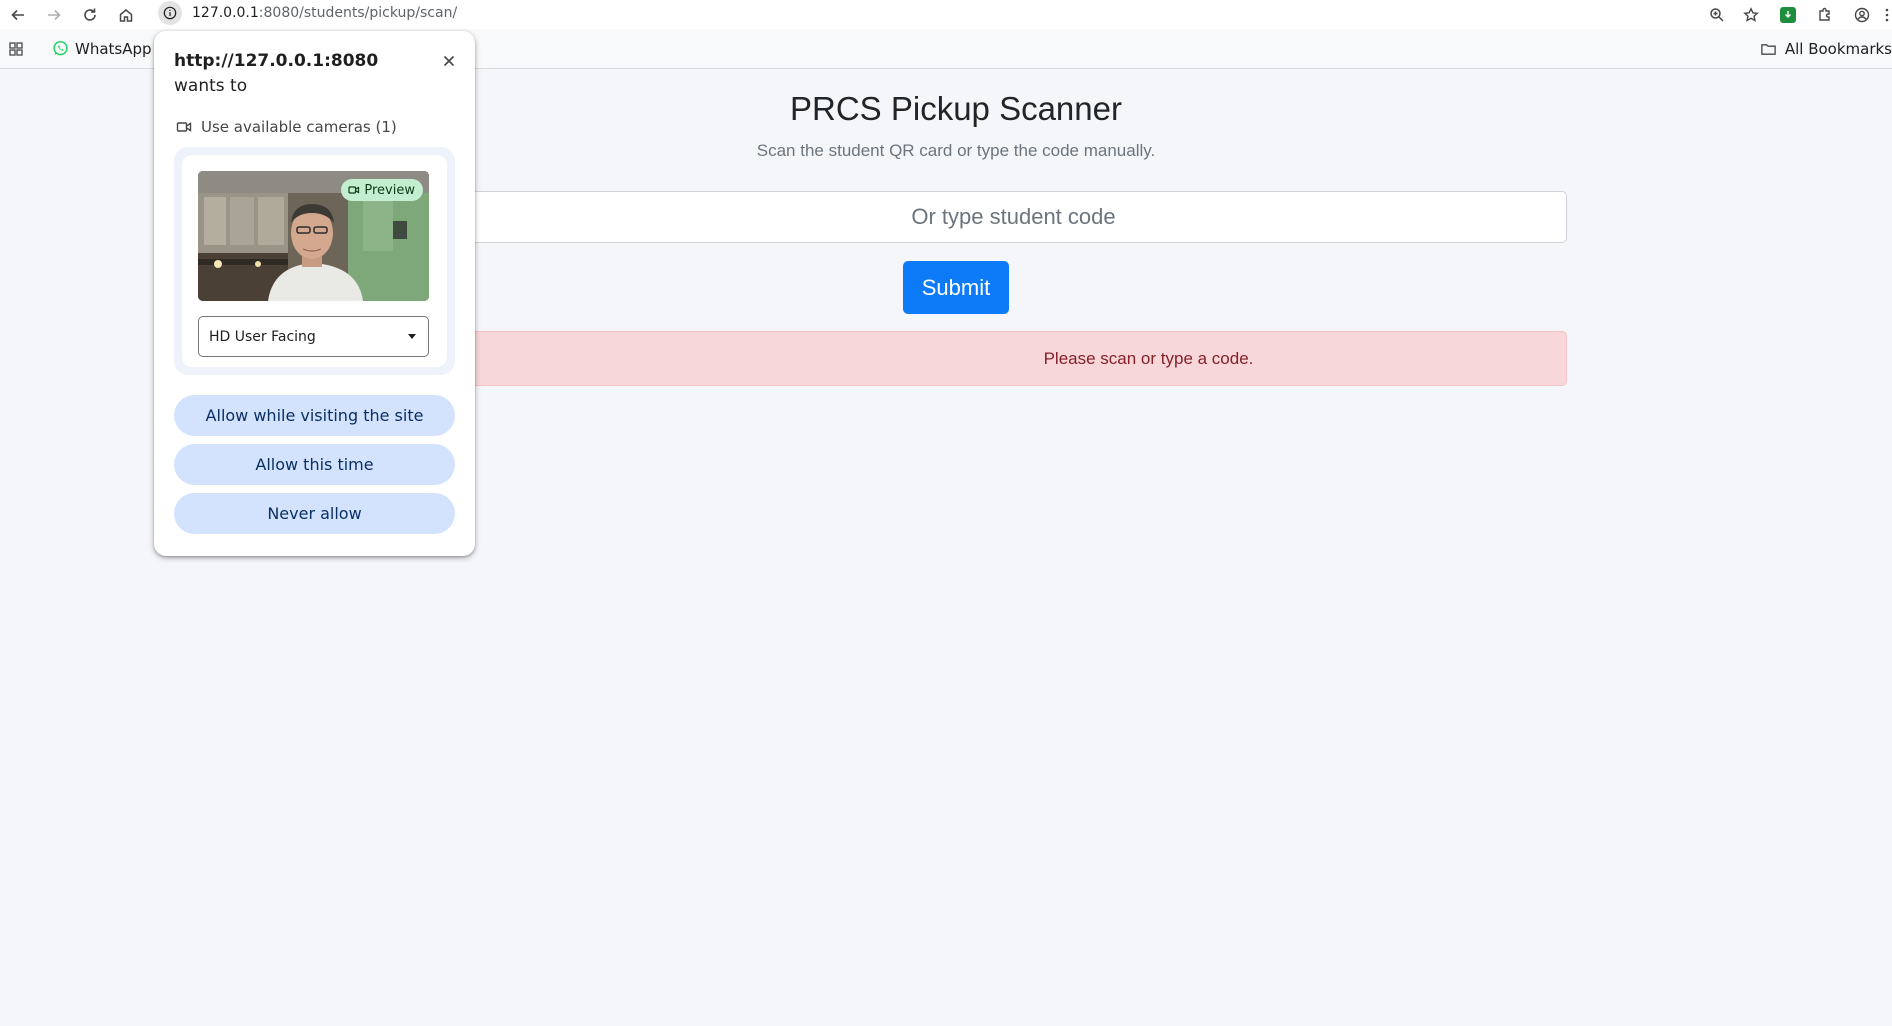  I want to click on permission-row: Use available cameras (1), so click(286, 127).